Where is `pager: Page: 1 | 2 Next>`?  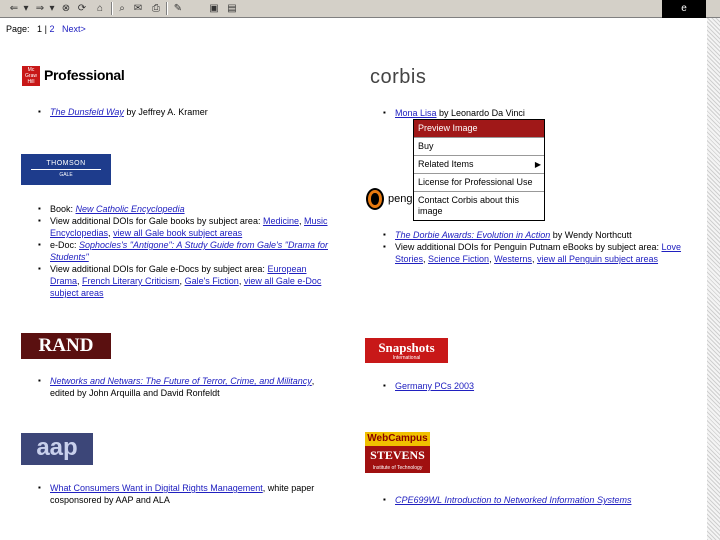 pager: Page: 1 | 2 Next> is located at coordinates (46, 29).